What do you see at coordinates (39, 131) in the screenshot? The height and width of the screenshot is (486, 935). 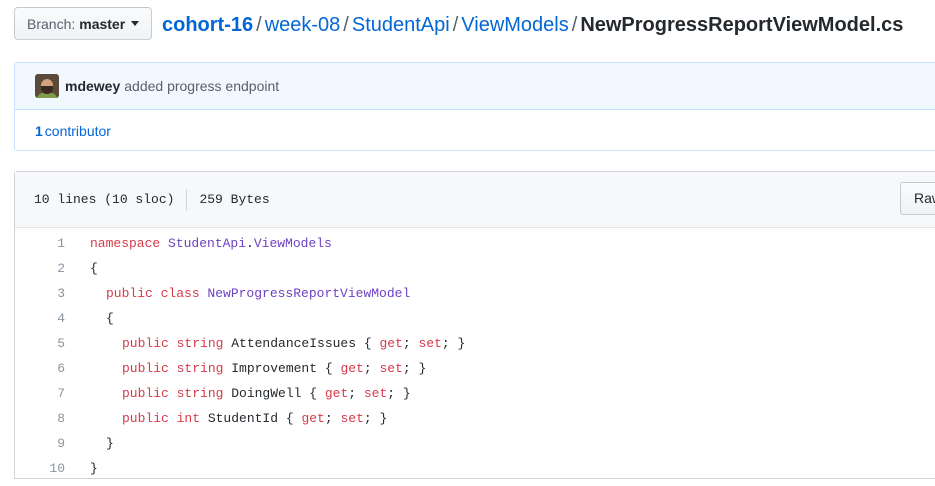 I see `contributors-count: 1` at bounding box center [39, 131].